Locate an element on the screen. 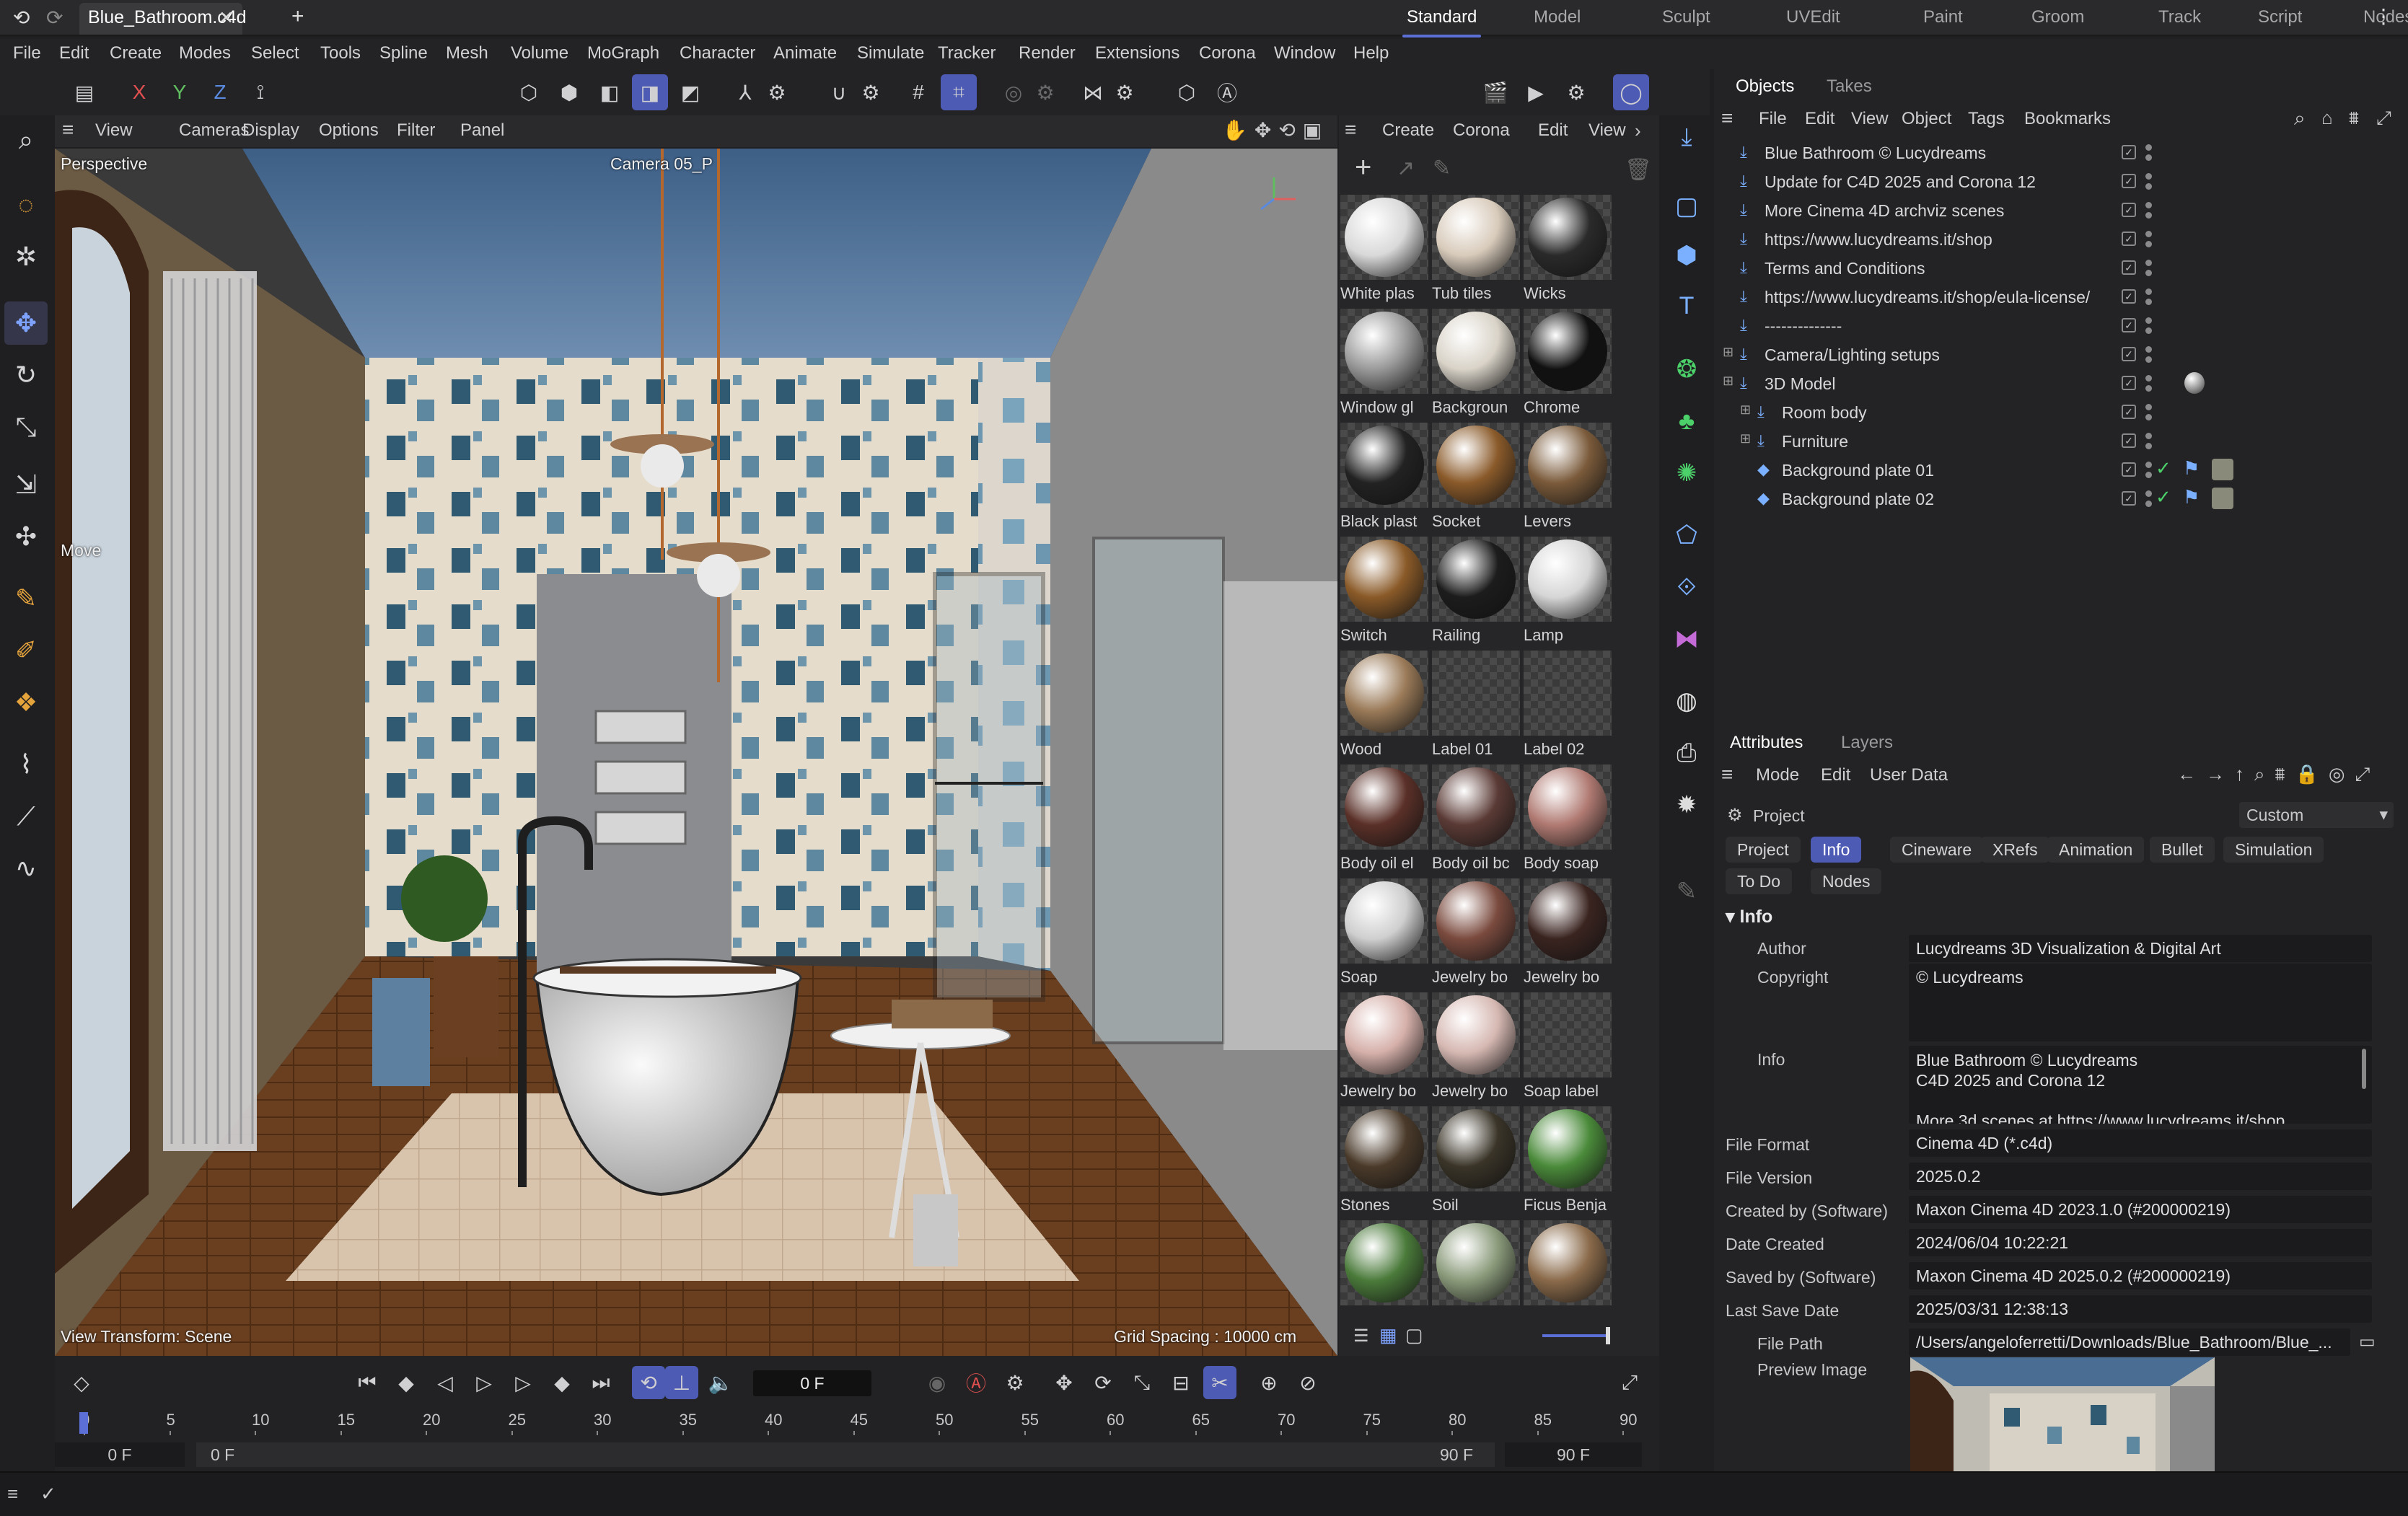 The image size is (2408, 1516). expand-icon: ⤢ is located at coordinates (2383, 119).